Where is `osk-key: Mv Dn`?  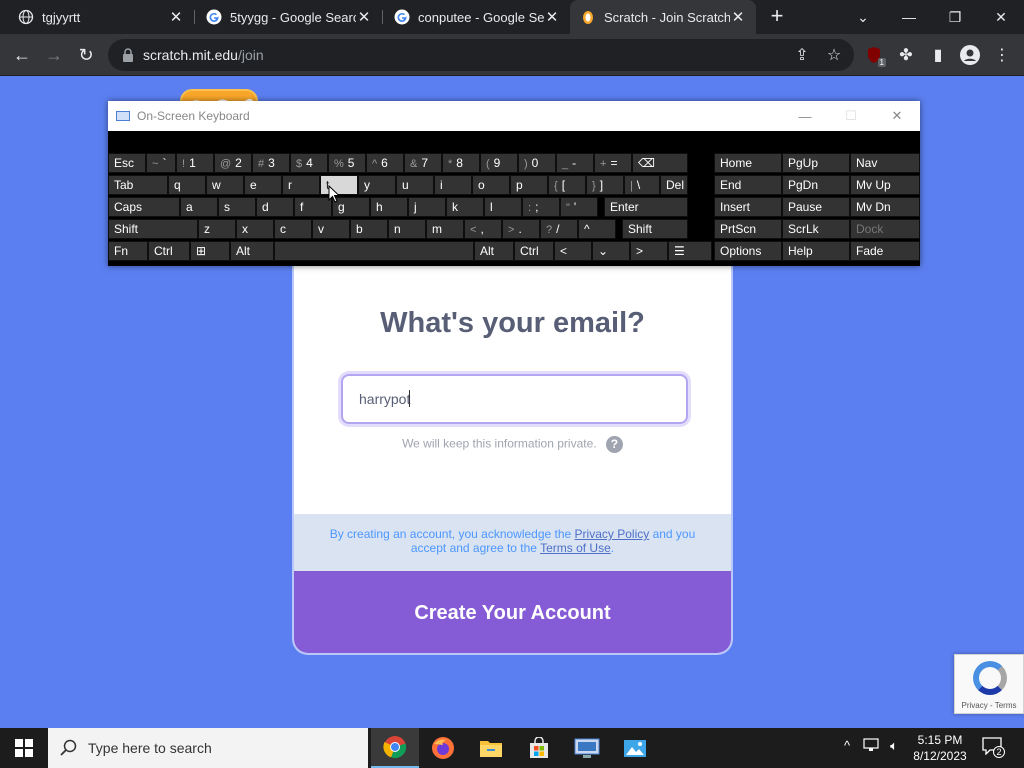
osk-key: Mv Dn is located at coordinates (885, 207).